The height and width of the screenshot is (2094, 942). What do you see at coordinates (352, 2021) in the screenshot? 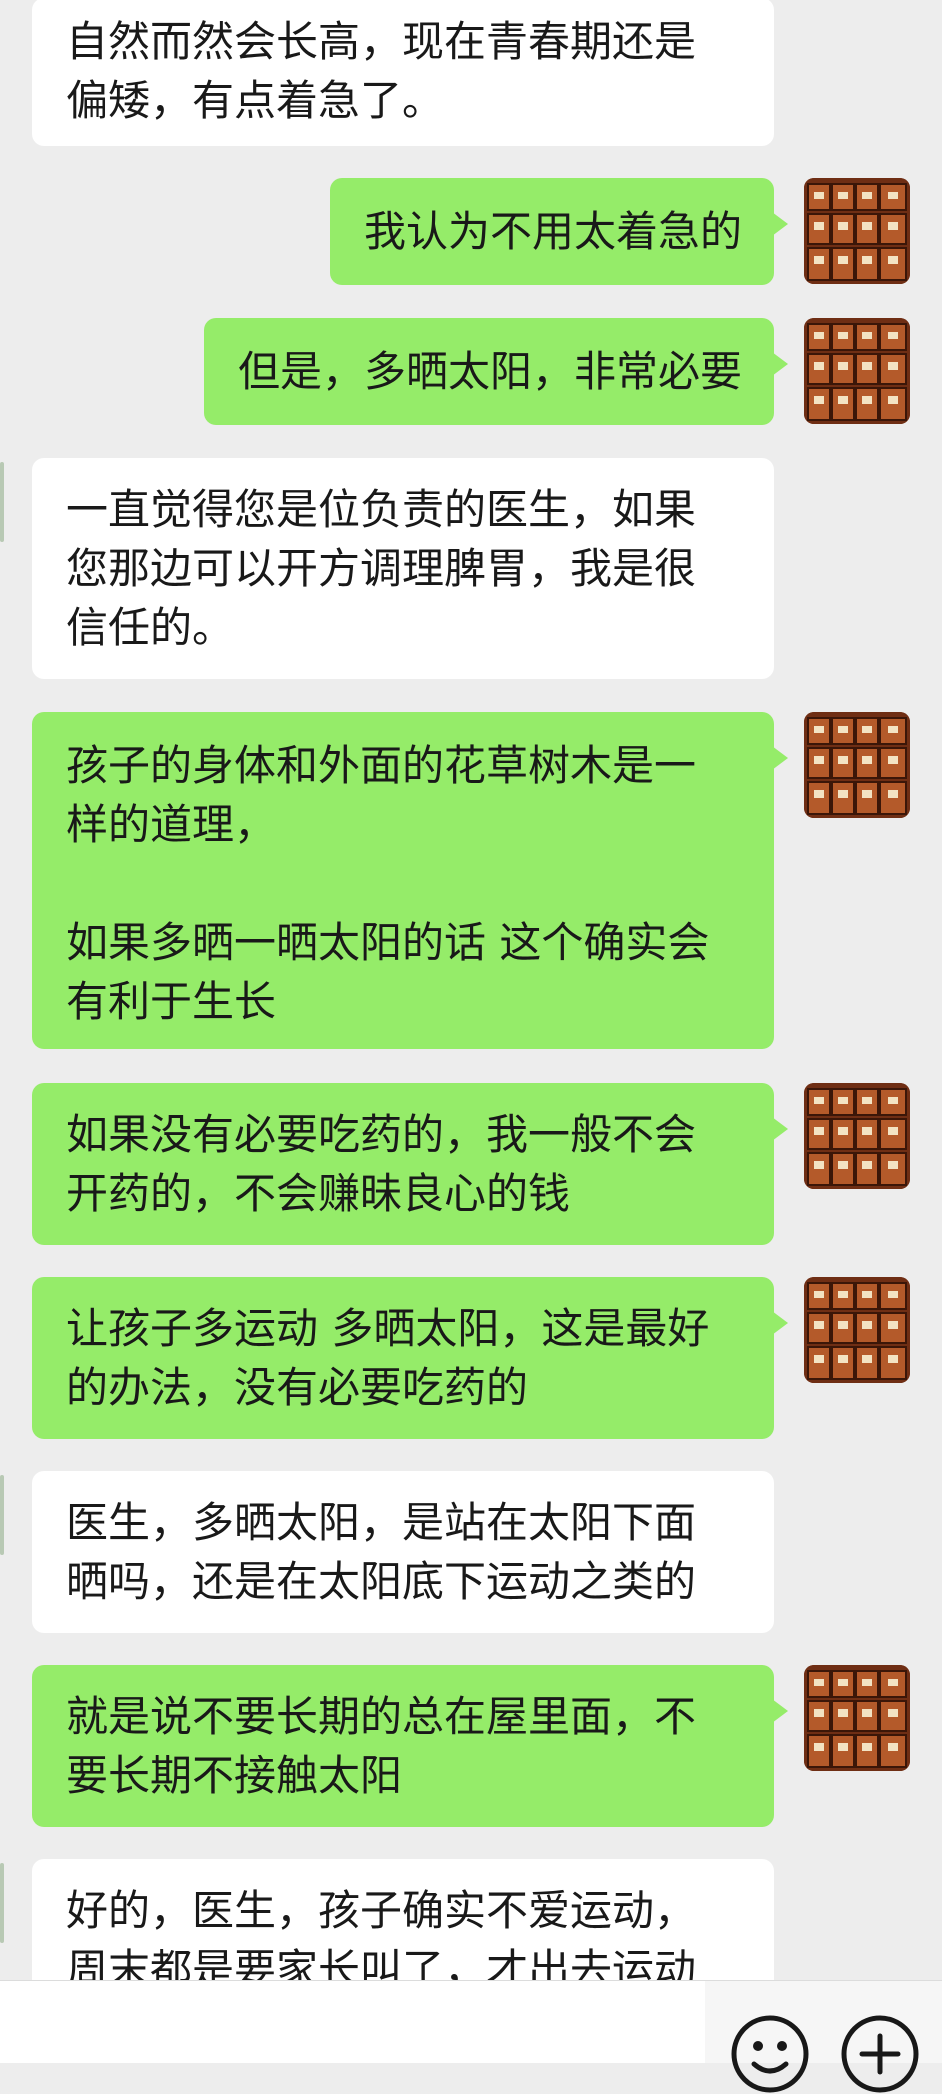
I see `message-input` at bounding box center [352, 2021].